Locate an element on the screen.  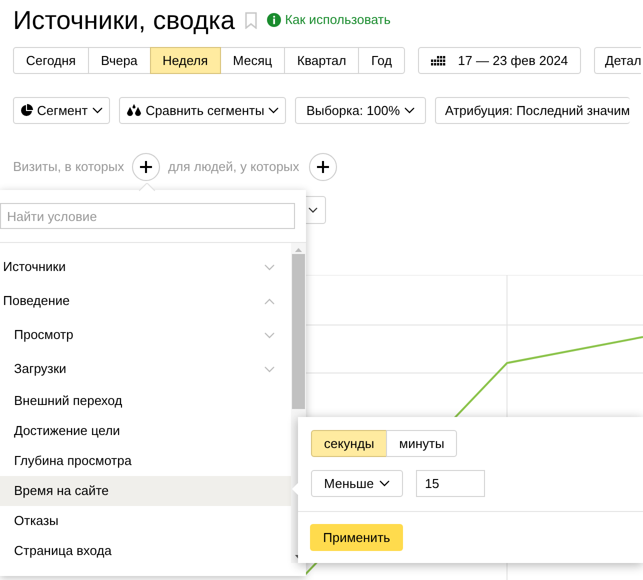
drops-icon is located at coordinates (134, 110).